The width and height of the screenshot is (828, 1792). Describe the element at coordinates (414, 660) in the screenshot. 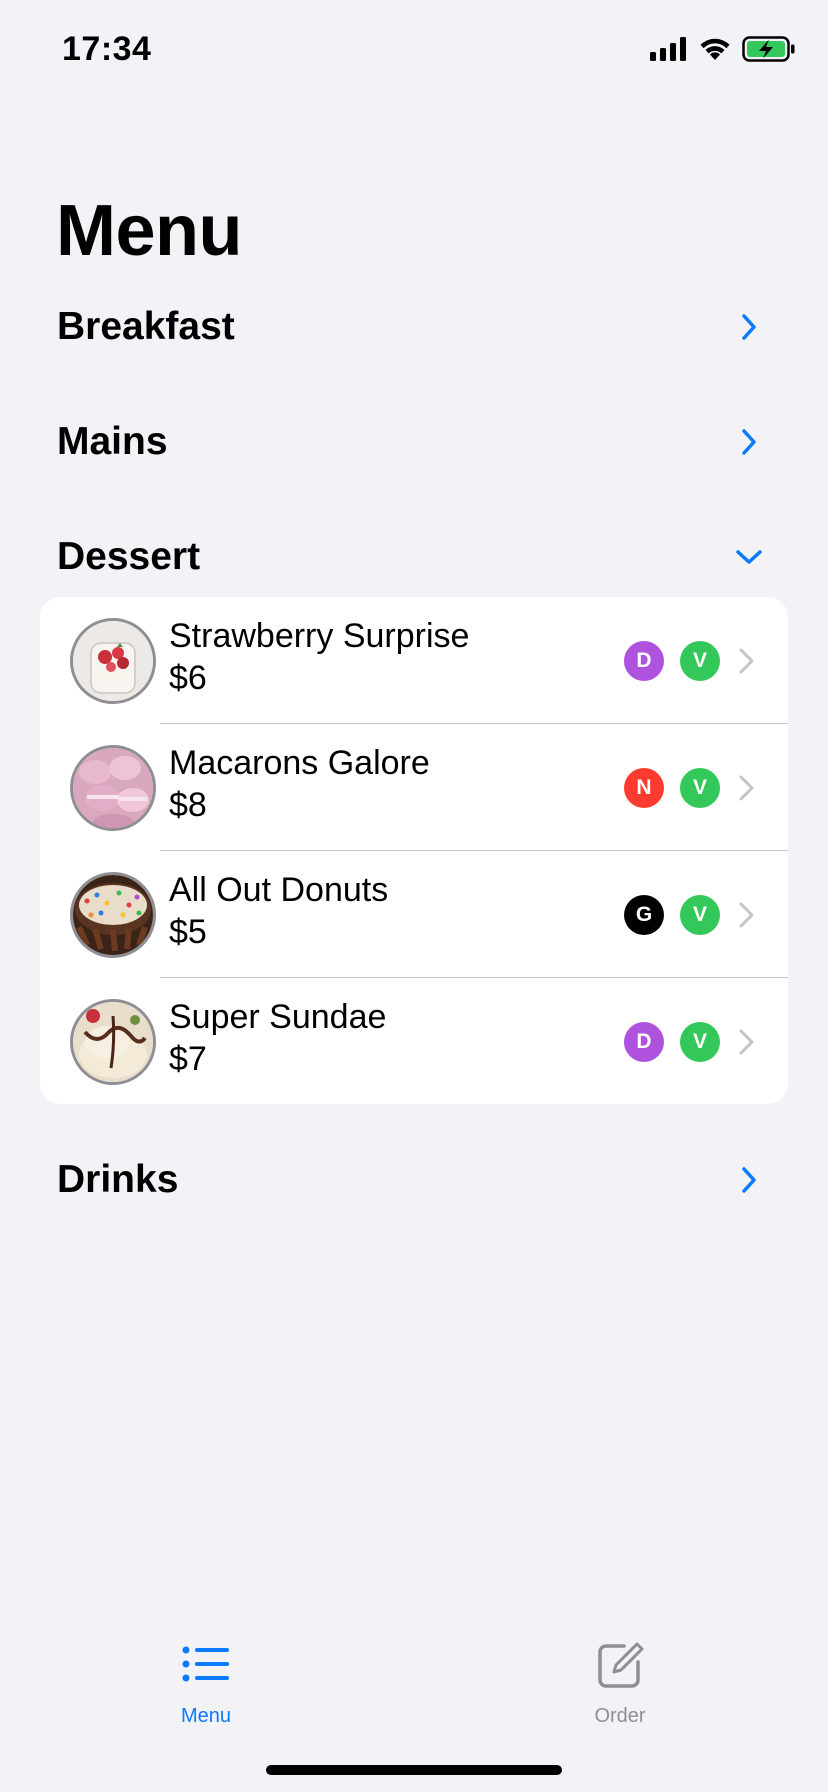

I see `list-item-strawberry-surprise: Strawberry Surprise $6 D V` at that location.